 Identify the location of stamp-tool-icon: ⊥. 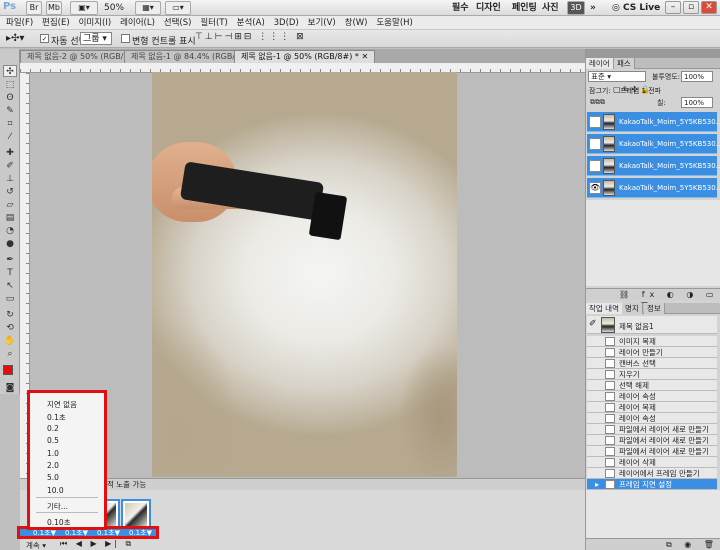
(10, 179).